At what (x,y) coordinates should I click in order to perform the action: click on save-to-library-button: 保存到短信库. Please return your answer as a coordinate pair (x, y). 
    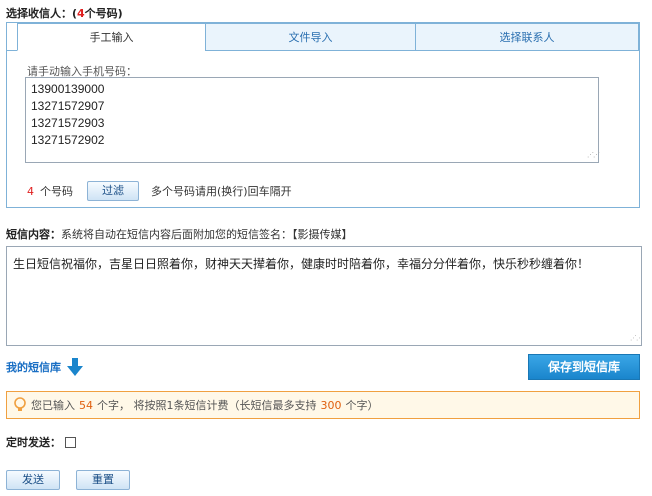
    Looking at the image, I should click on (584, 367).